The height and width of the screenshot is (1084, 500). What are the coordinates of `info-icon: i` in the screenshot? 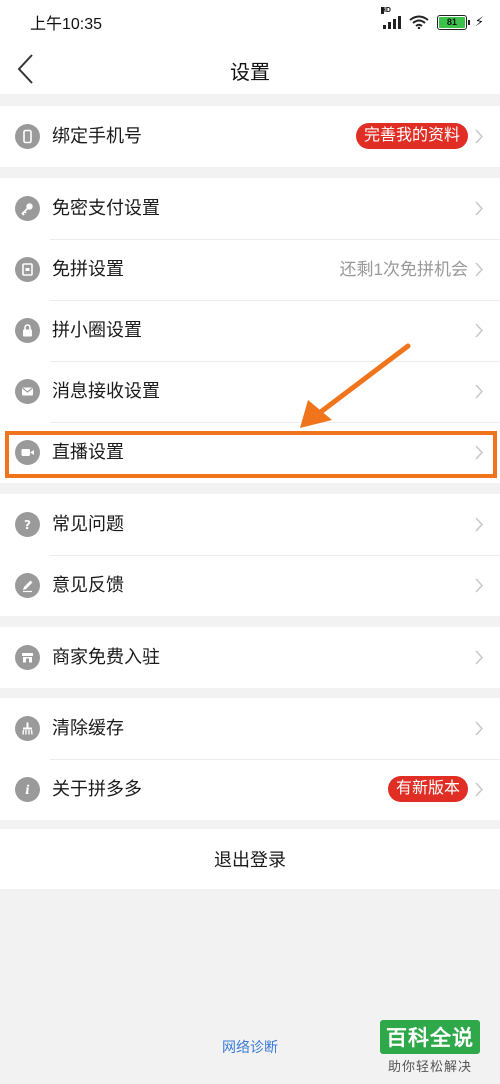 It's located at (27, 789).